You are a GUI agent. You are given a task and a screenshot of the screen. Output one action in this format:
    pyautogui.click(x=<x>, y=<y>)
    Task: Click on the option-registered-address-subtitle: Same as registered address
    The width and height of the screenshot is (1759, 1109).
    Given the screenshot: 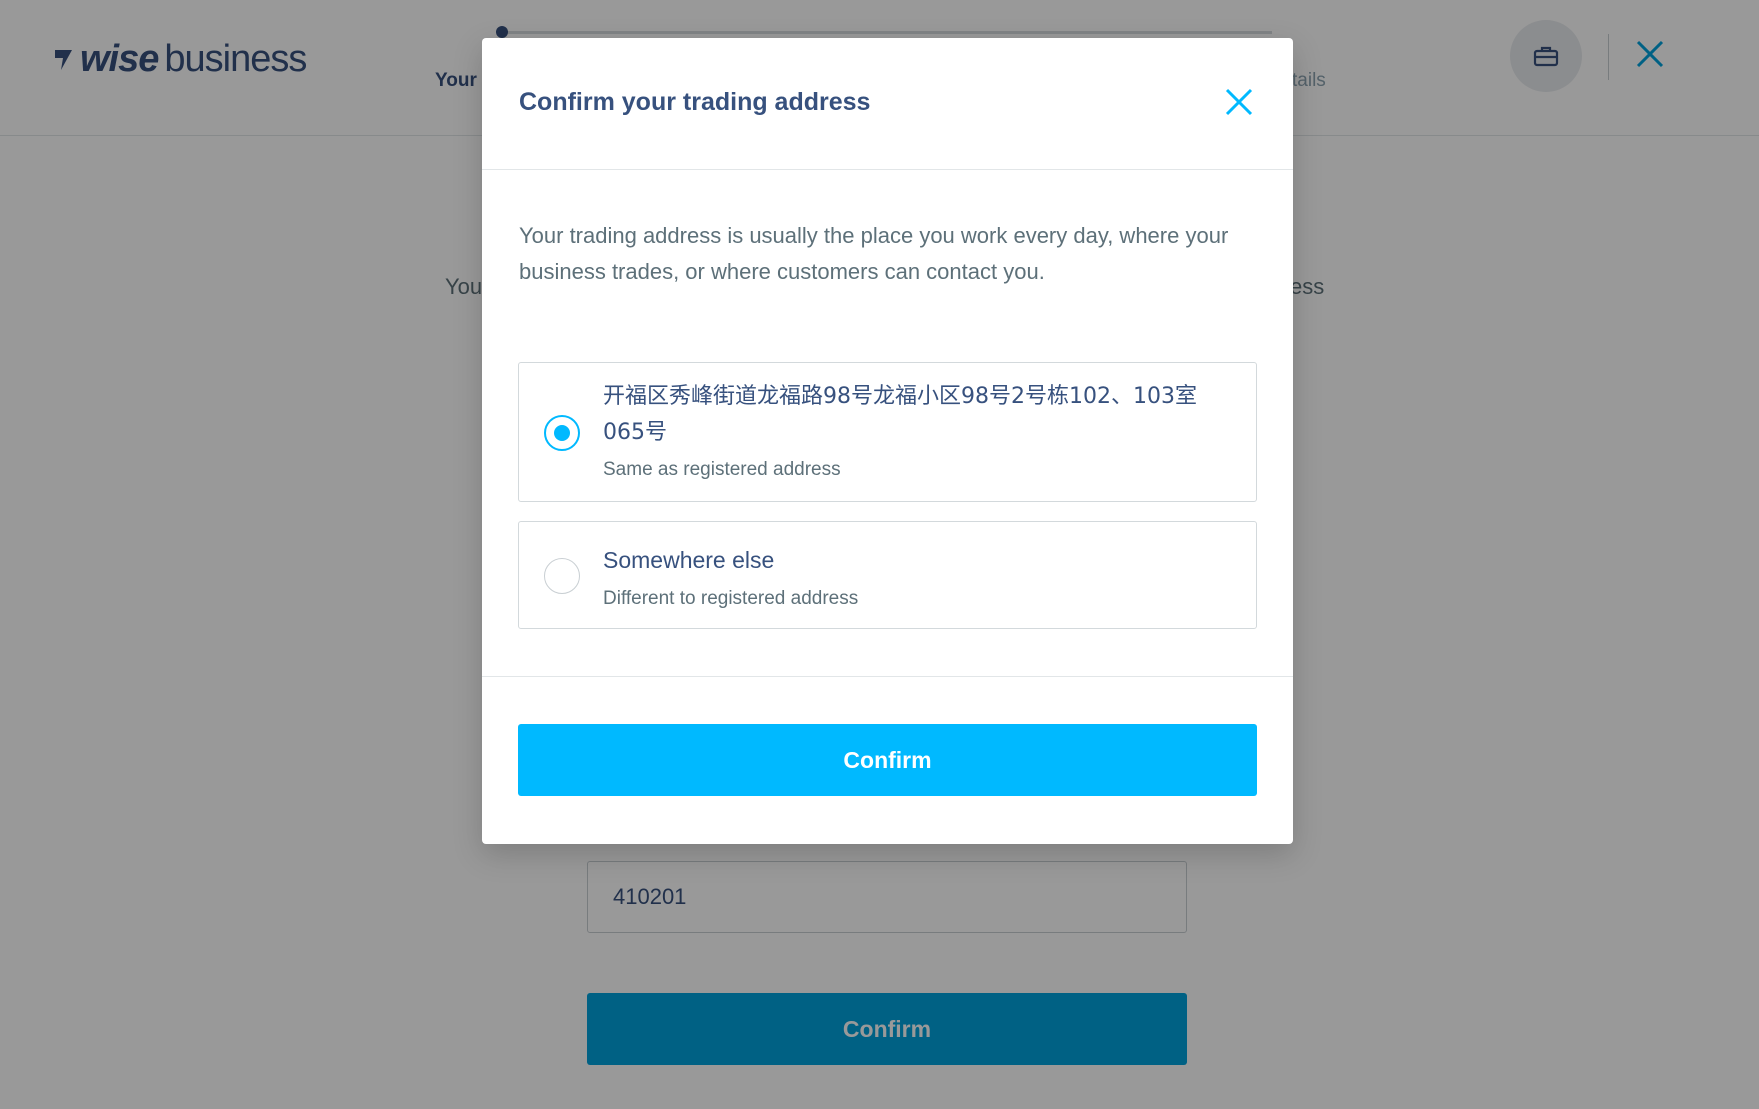 What is the action you would take?
    pyautogui.click(x=722, y=469)
    